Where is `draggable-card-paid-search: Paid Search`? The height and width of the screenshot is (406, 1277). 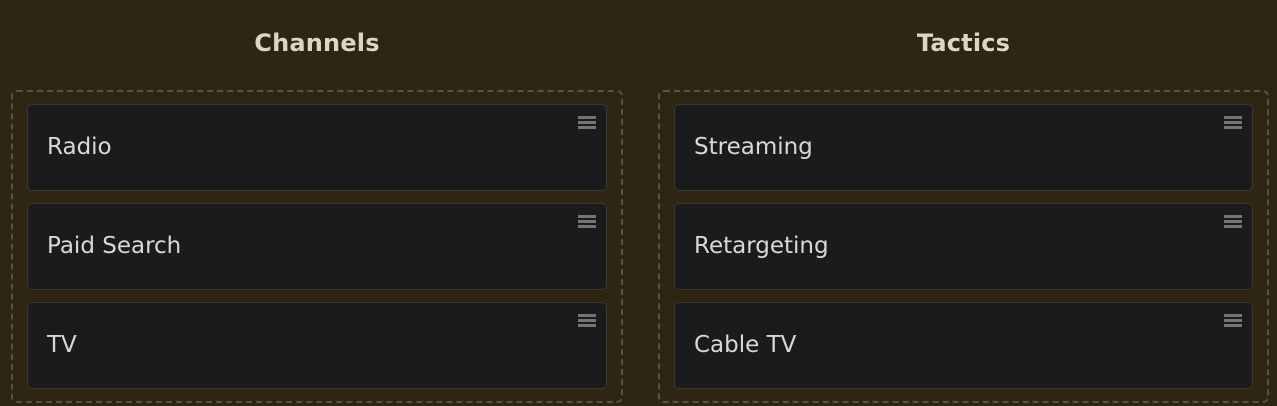
draggable-card-paid-search: Paid Search is located at coordinates (317, 246).